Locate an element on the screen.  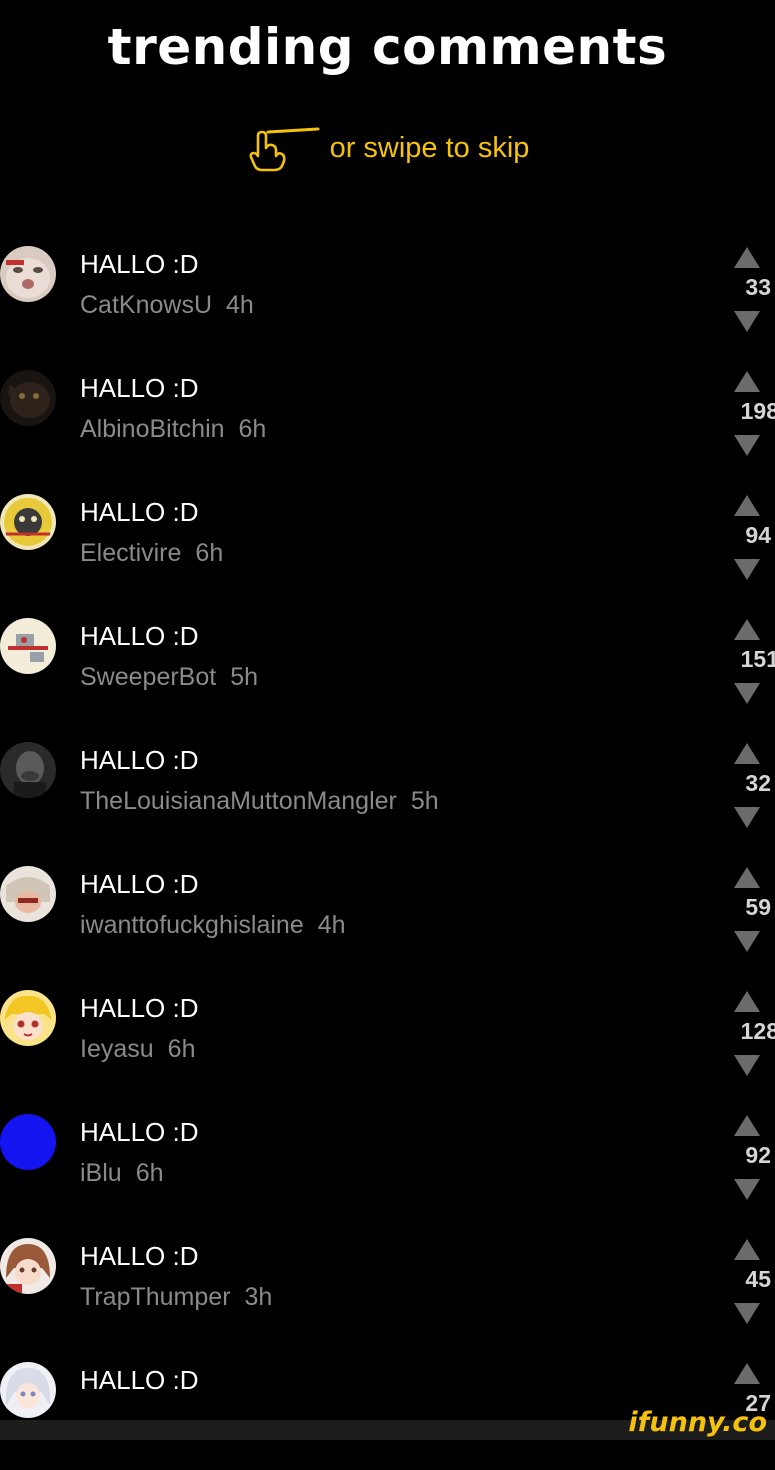
swipe-hand-icon is located at coordinates (284, 149).